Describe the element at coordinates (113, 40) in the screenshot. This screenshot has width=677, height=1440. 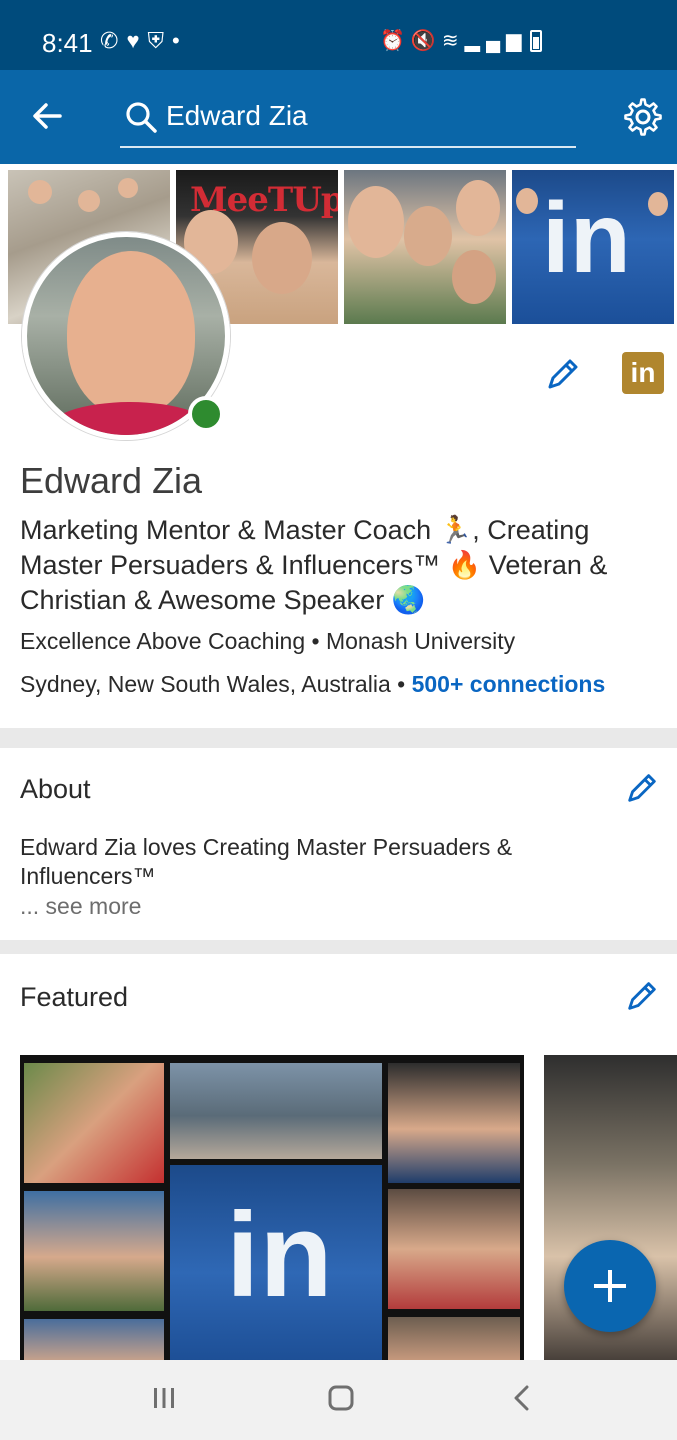
I see `whatsapp-icon: ✆` at that location.